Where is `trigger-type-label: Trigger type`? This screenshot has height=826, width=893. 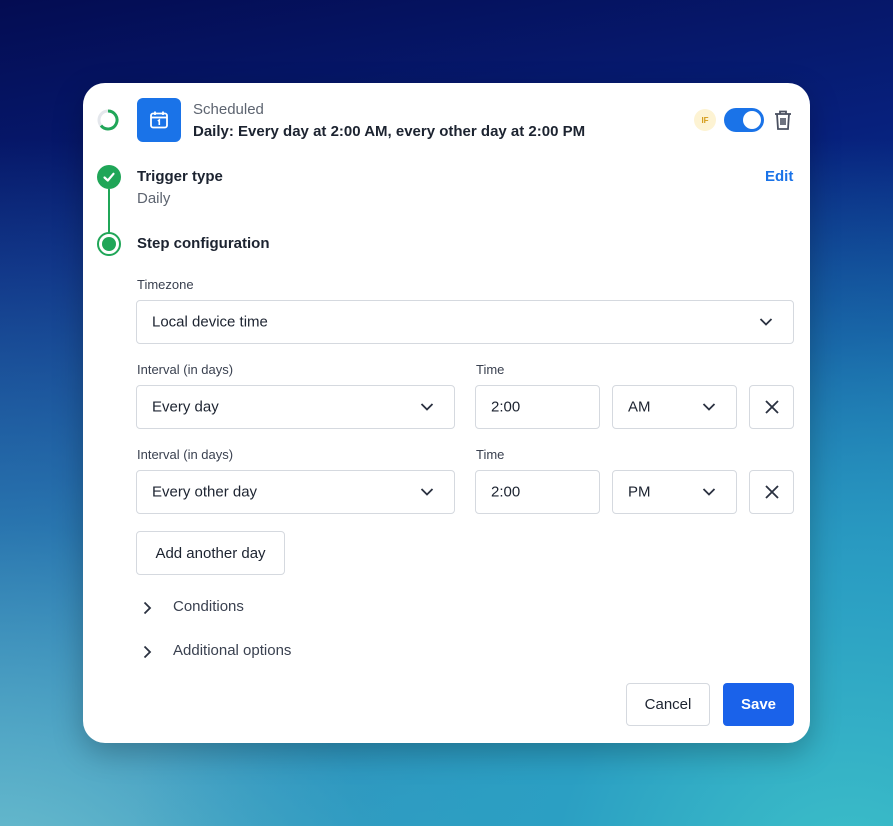 trigger-type-label: Trigger type is located at coordinates (180, 176).